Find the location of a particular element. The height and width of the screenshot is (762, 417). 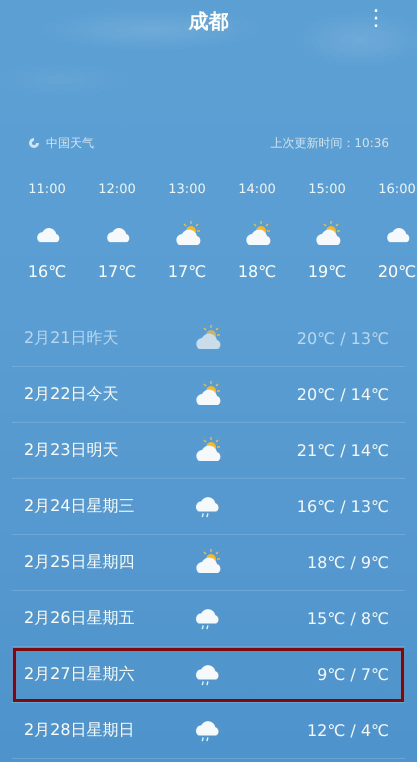

temperature-range: 12℃ / 4℃ is located at coordinates (348, 730).